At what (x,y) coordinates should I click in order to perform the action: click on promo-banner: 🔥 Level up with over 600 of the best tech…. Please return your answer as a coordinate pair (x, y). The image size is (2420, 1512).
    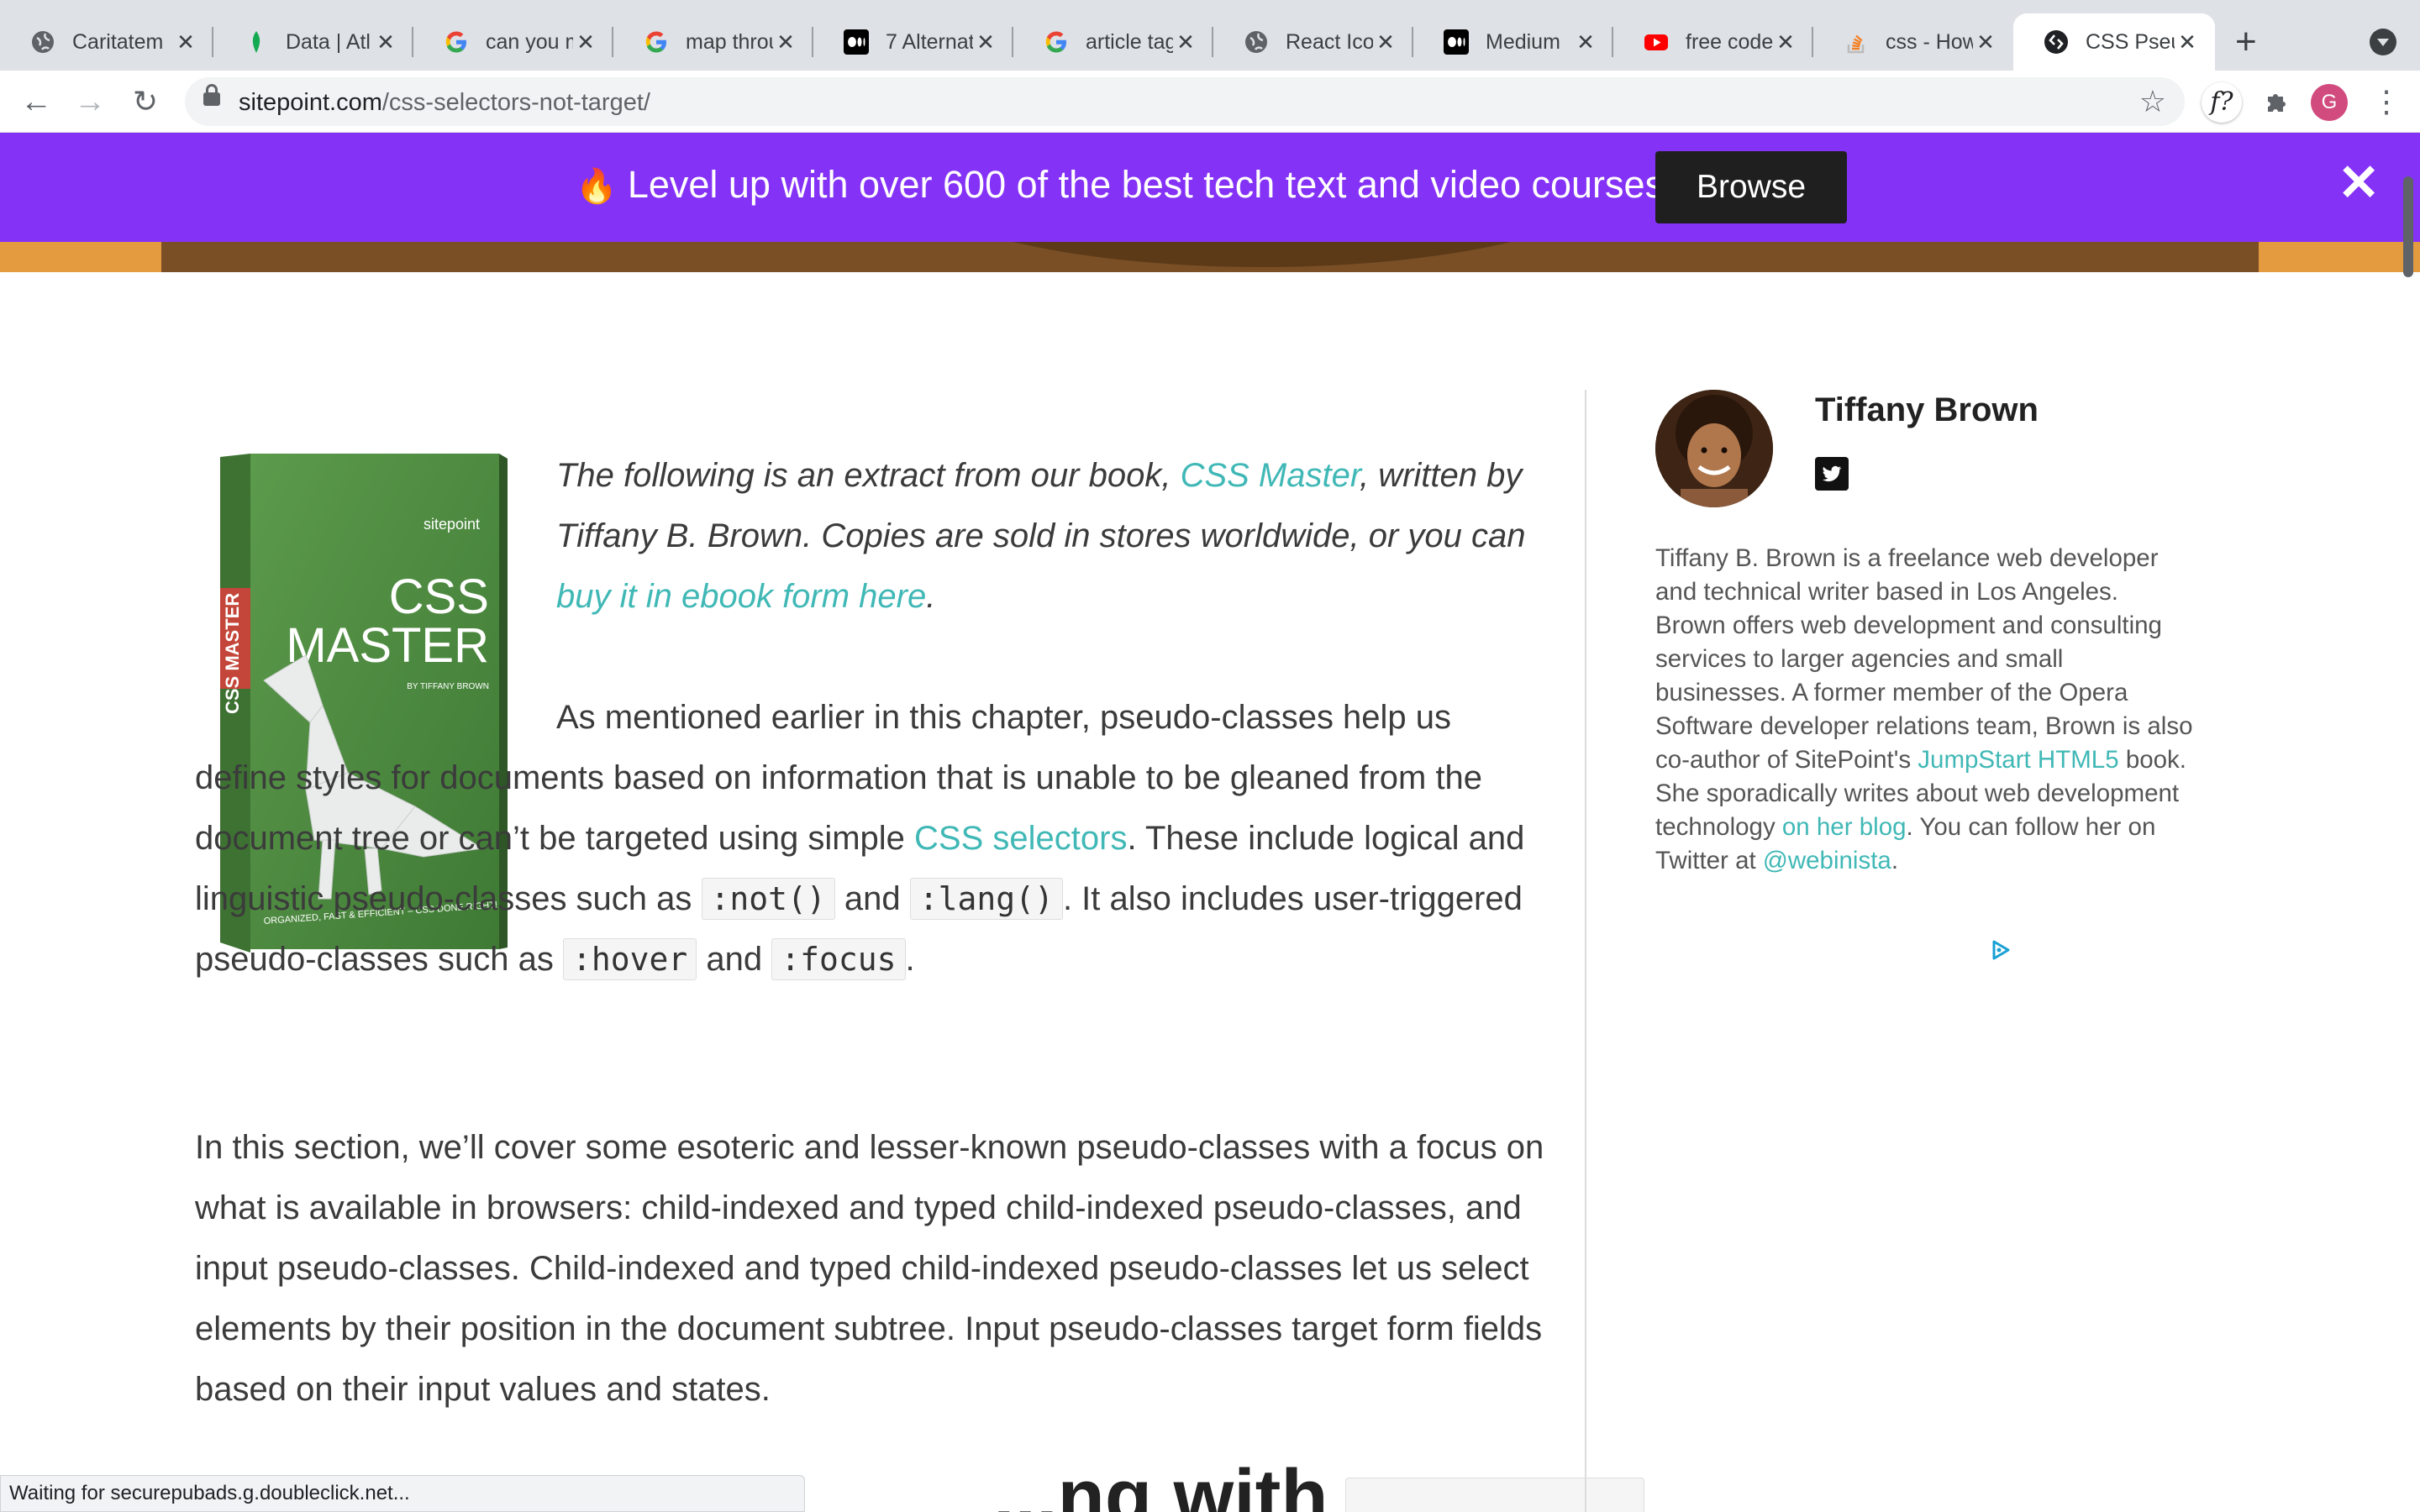
    Looking at the image, I should click on (1210, 187).